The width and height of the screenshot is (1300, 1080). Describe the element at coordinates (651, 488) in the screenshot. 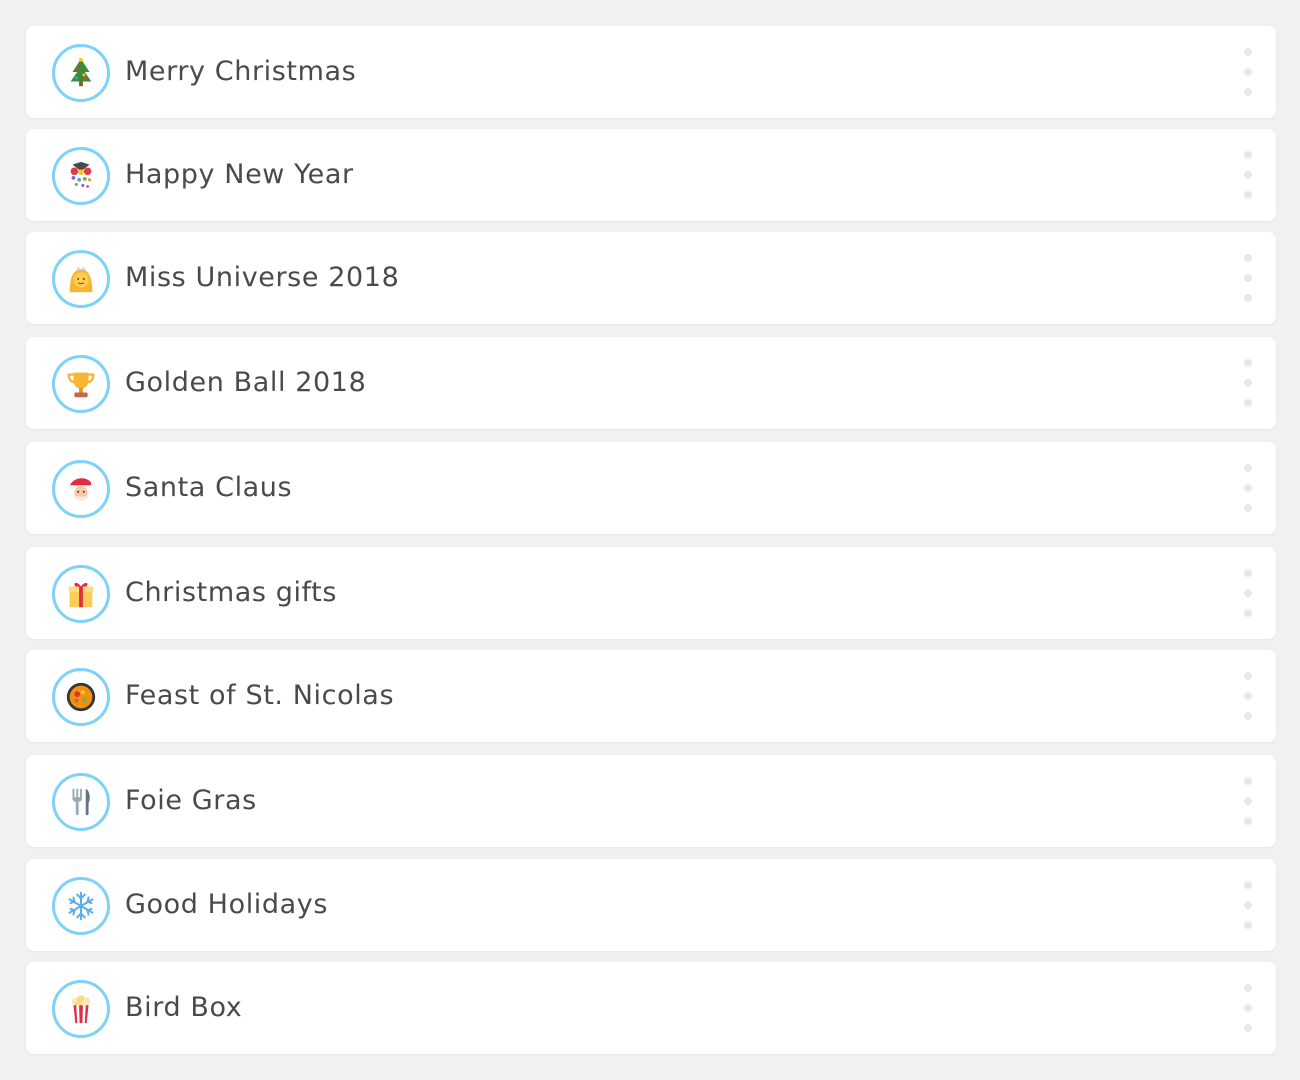

I see `list-item: Santa Claus` at that location.